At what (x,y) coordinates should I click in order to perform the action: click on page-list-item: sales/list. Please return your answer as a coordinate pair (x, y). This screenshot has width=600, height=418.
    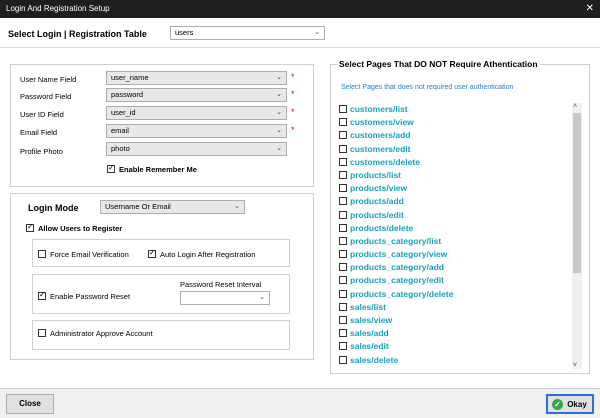
    Looking at the image, I should click on (454, 307).